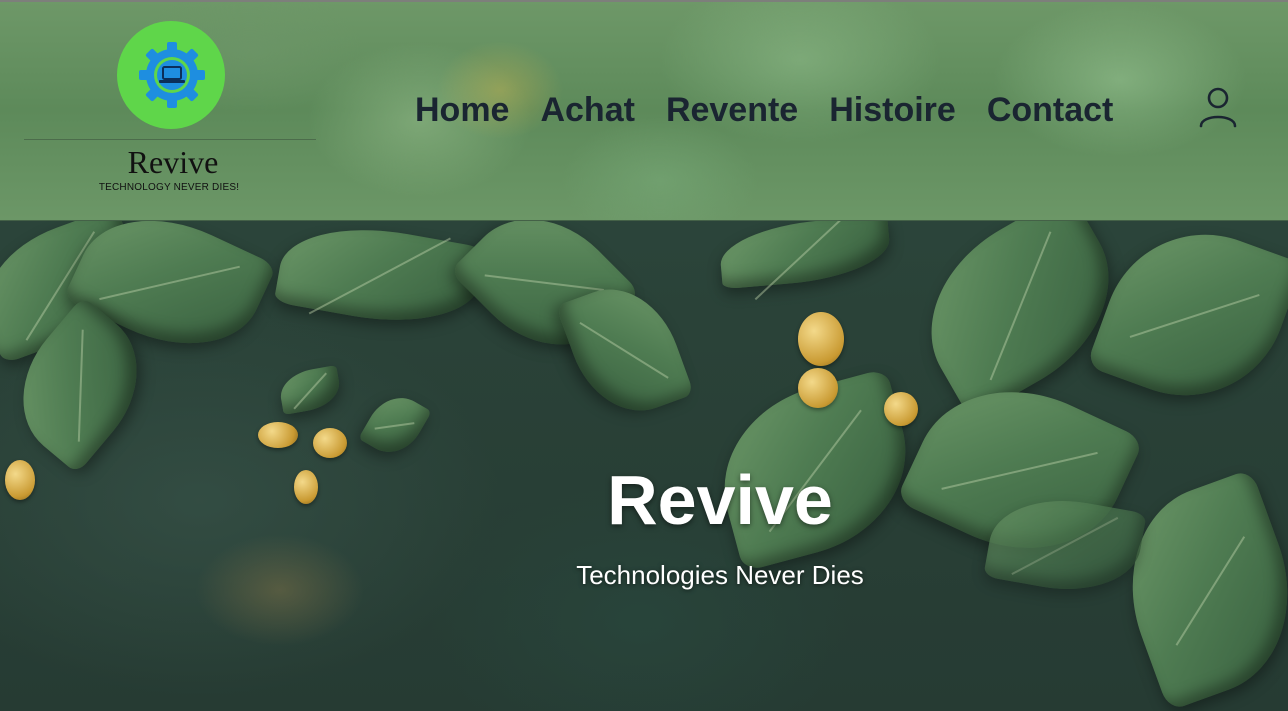  Describe the element at coordinates (644, 1) in the screenshot. I see `header-top-border` at that location.